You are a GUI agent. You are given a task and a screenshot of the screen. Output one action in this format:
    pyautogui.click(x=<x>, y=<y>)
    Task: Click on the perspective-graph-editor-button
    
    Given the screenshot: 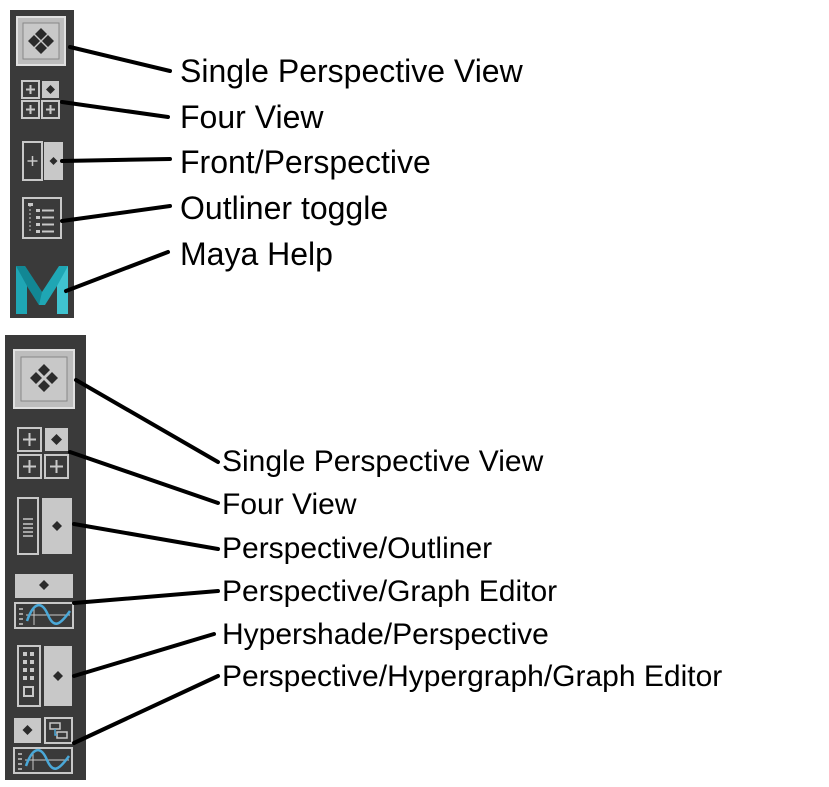 What is the action you would take?
    pyautogui.click(x=44, y=601)
    